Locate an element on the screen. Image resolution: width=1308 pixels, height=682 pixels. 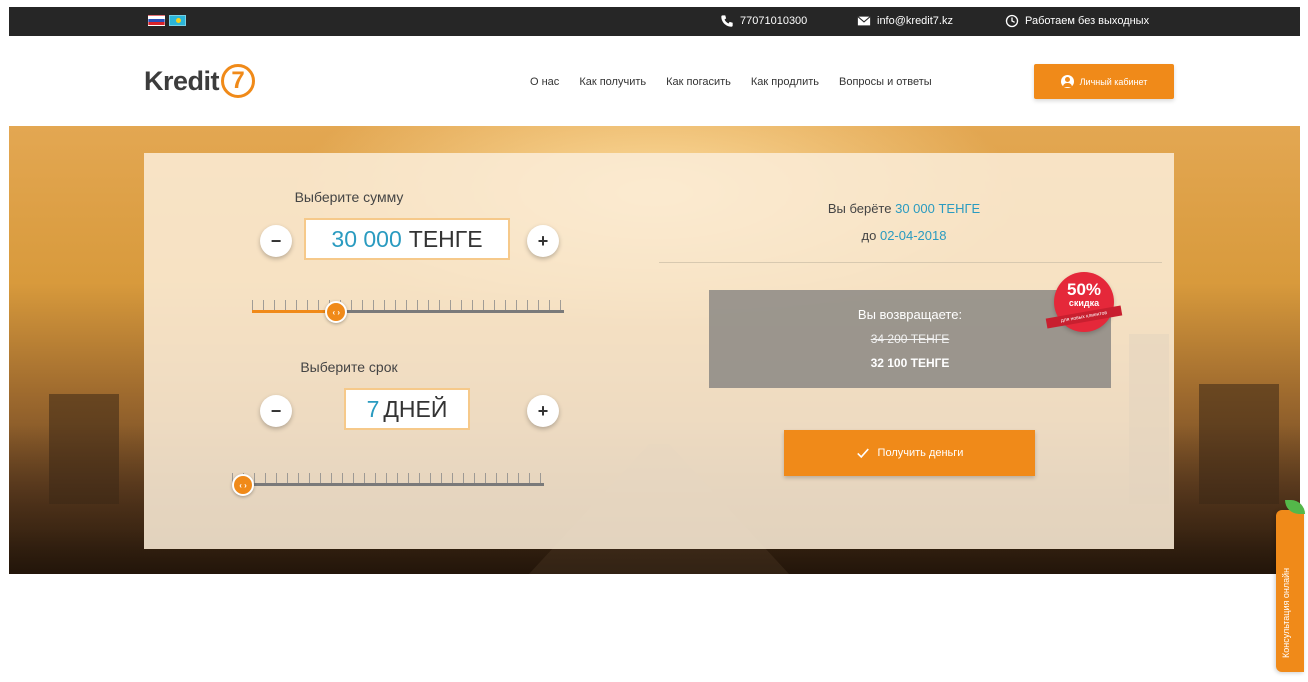
phone-icon is located at coordinates (727, 21).